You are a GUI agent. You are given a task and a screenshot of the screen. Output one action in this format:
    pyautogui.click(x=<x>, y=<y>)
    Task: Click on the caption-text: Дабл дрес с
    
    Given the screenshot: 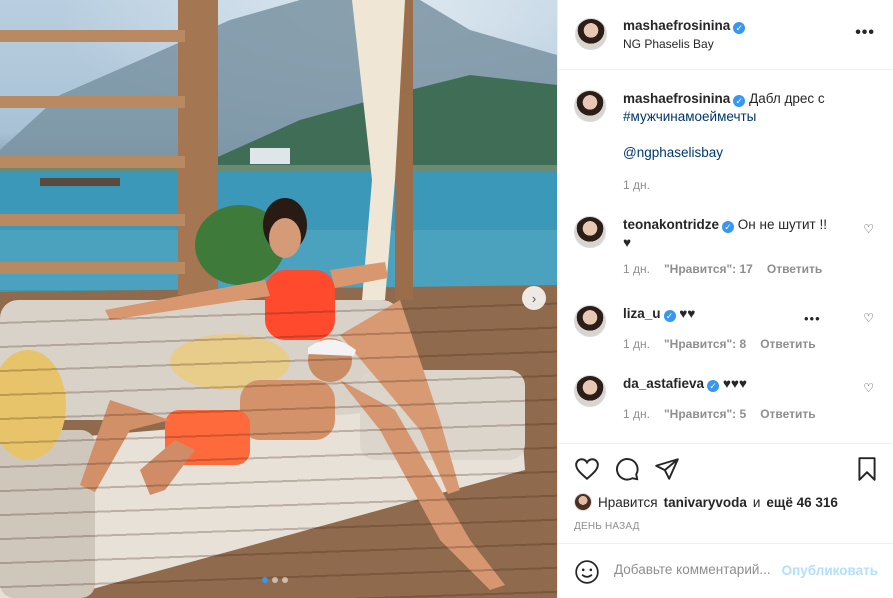 What is the action you would take?
    pyautogui.click(x=787, y=98)
    